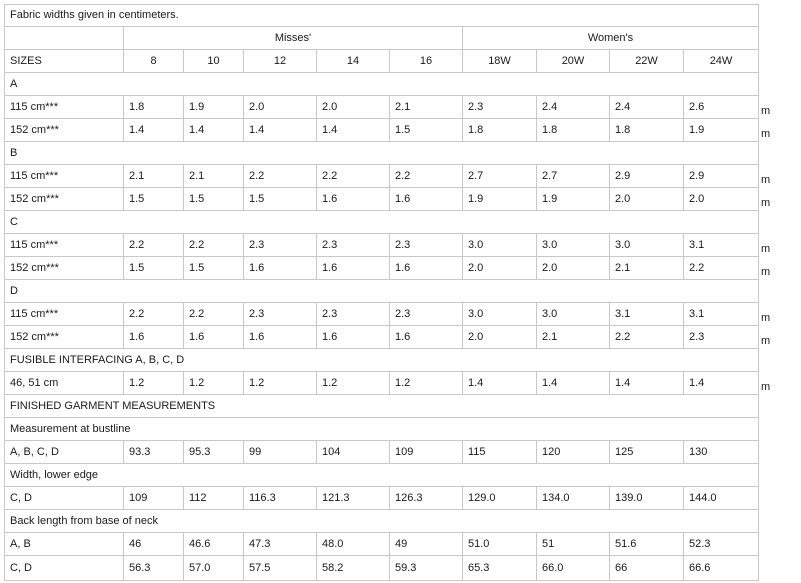 The width and height of the screenshot is (801, 583). What do you see at coordinates (721, 544) in the screenshot?
I see `table-cell: 52.3` at bounding box center [721, 544].